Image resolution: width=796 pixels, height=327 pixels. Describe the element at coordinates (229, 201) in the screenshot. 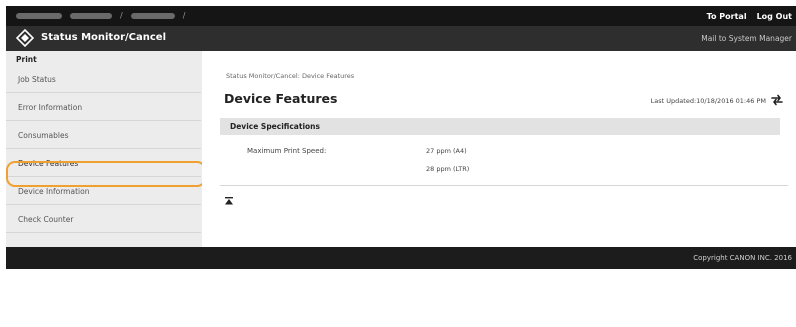

I see `back-to-top-icon` at that location.